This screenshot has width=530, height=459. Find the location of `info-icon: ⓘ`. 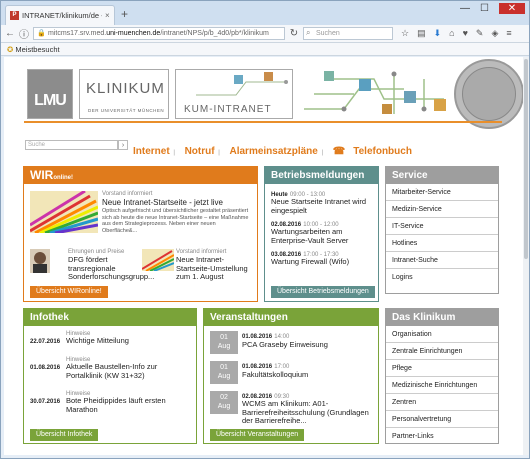

info-icon: ⓘ is located at coordinates (24, 33).